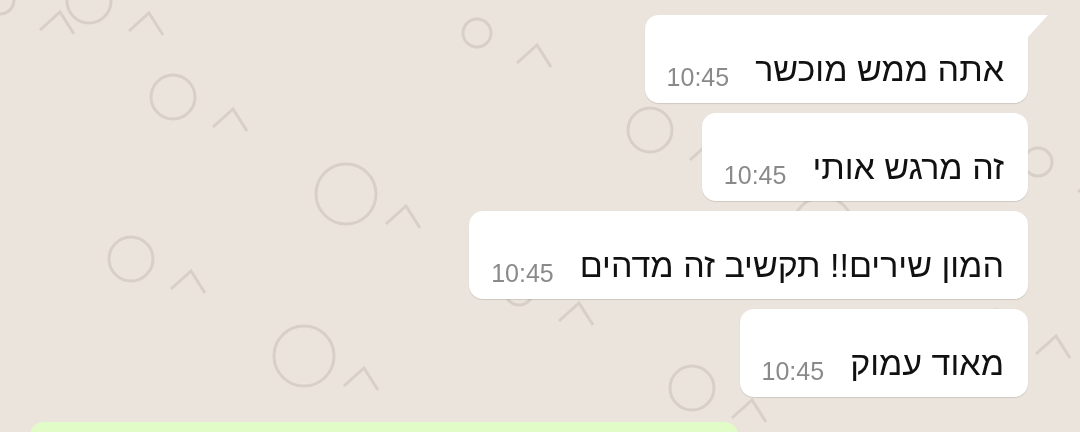 The image size is (1080, 432). What do you see at coordinates (879, 69) in the screenshot?
I see `message-text: אתה ממש מוכשר` at bounding box center [879, 69].